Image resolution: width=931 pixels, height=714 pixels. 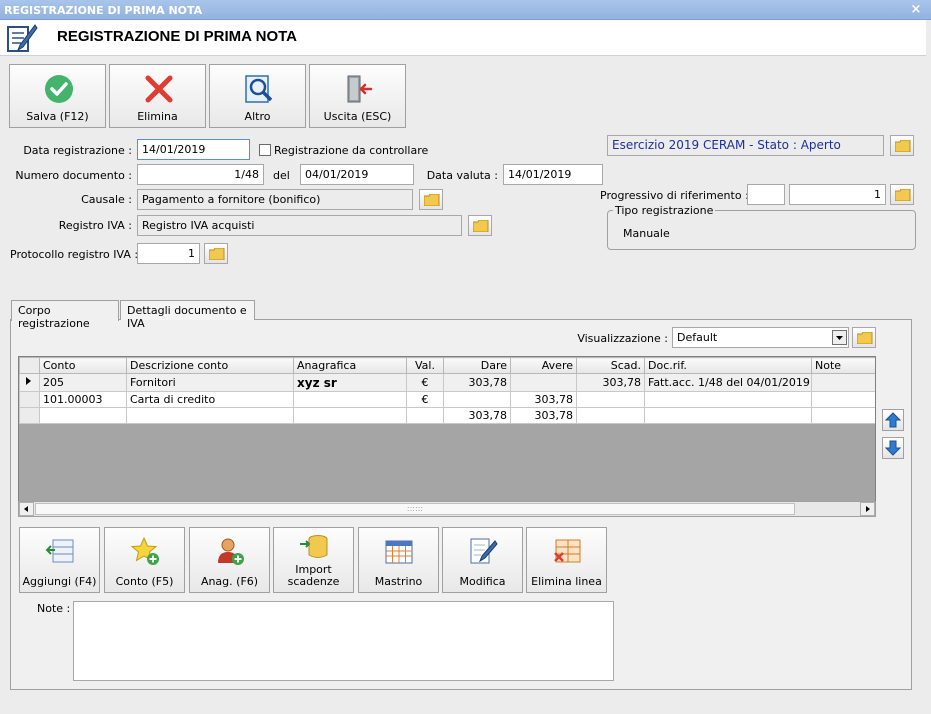 What do you see at coordinates (210, 365) in the screenshot?
I see `col-descrizione: Descrizione conto` at bounding box center [210, 365].